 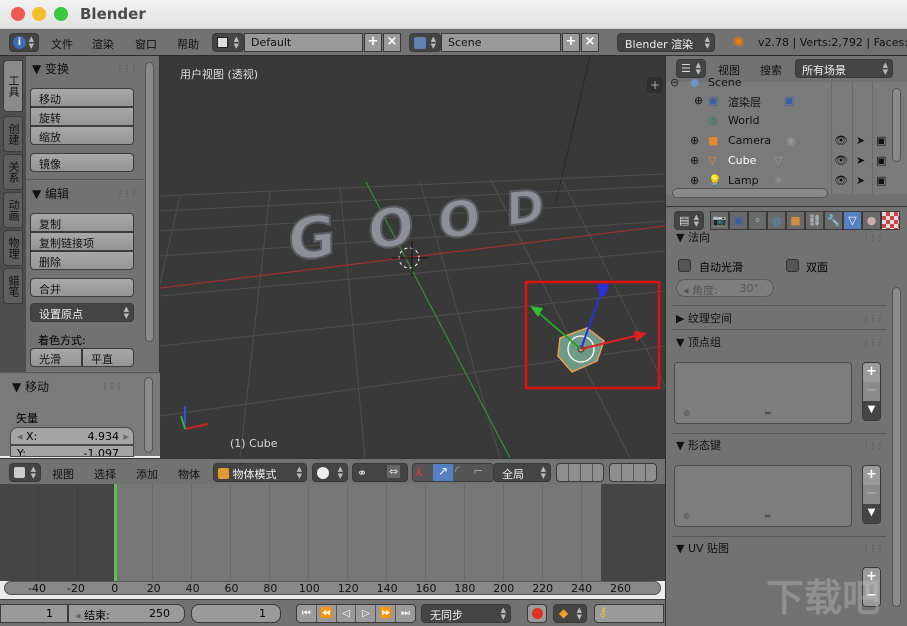 What do you see at coordinates (896, 125) in the screenshot?
I see `outliner-vertical-scrollbar` at bounding box center [896, 125].